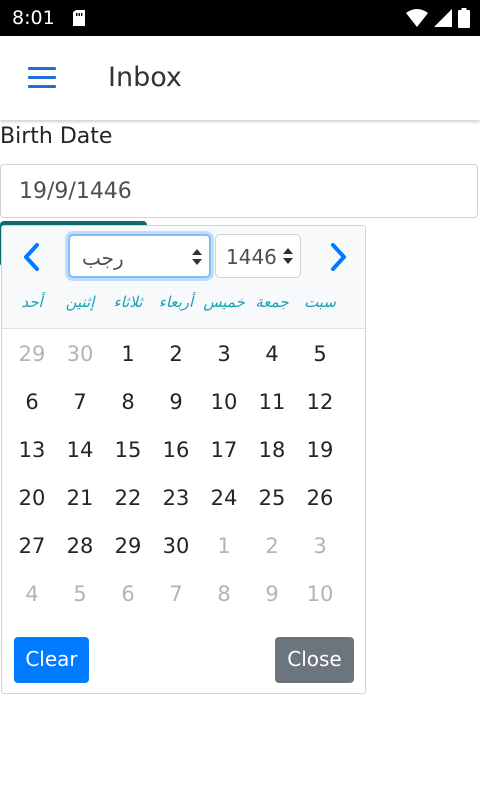 Image resolution: width=480 pixels, height=800 pixels. What do you see at coordinates (320, 546) in the screenshot?
I see `calendar-day-outside-month: 3` at bounding box center [320, 546].